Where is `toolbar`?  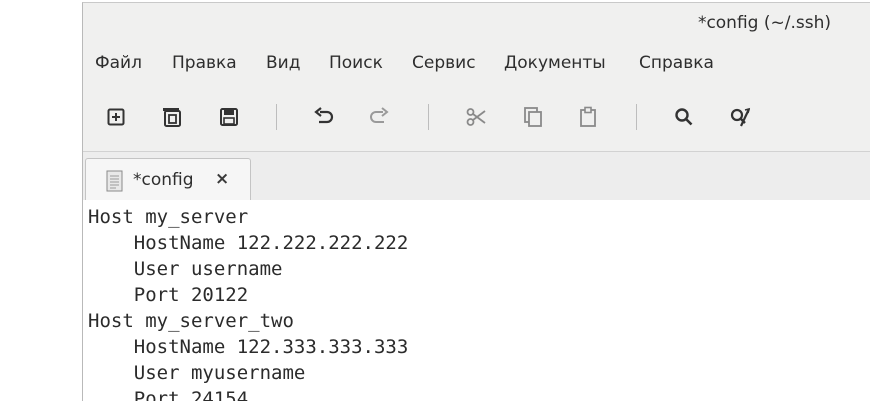 toolbar is located at coordinates (476, 118).